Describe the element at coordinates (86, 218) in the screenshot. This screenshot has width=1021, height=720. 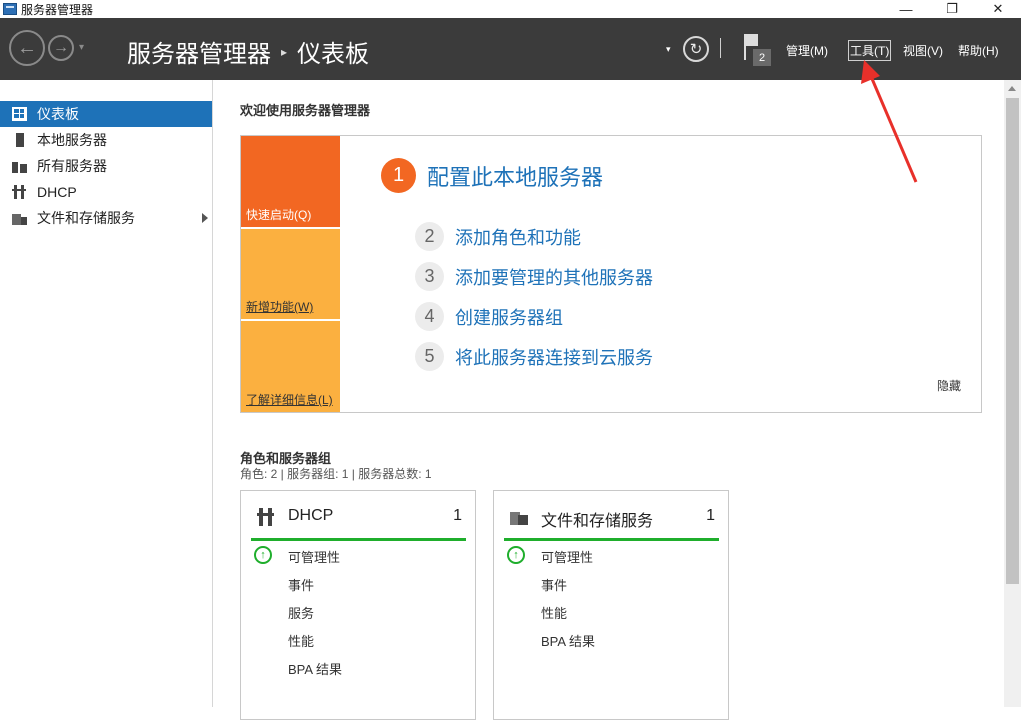
I see `sidebar-item-label: 文件和存储服务` at that location.